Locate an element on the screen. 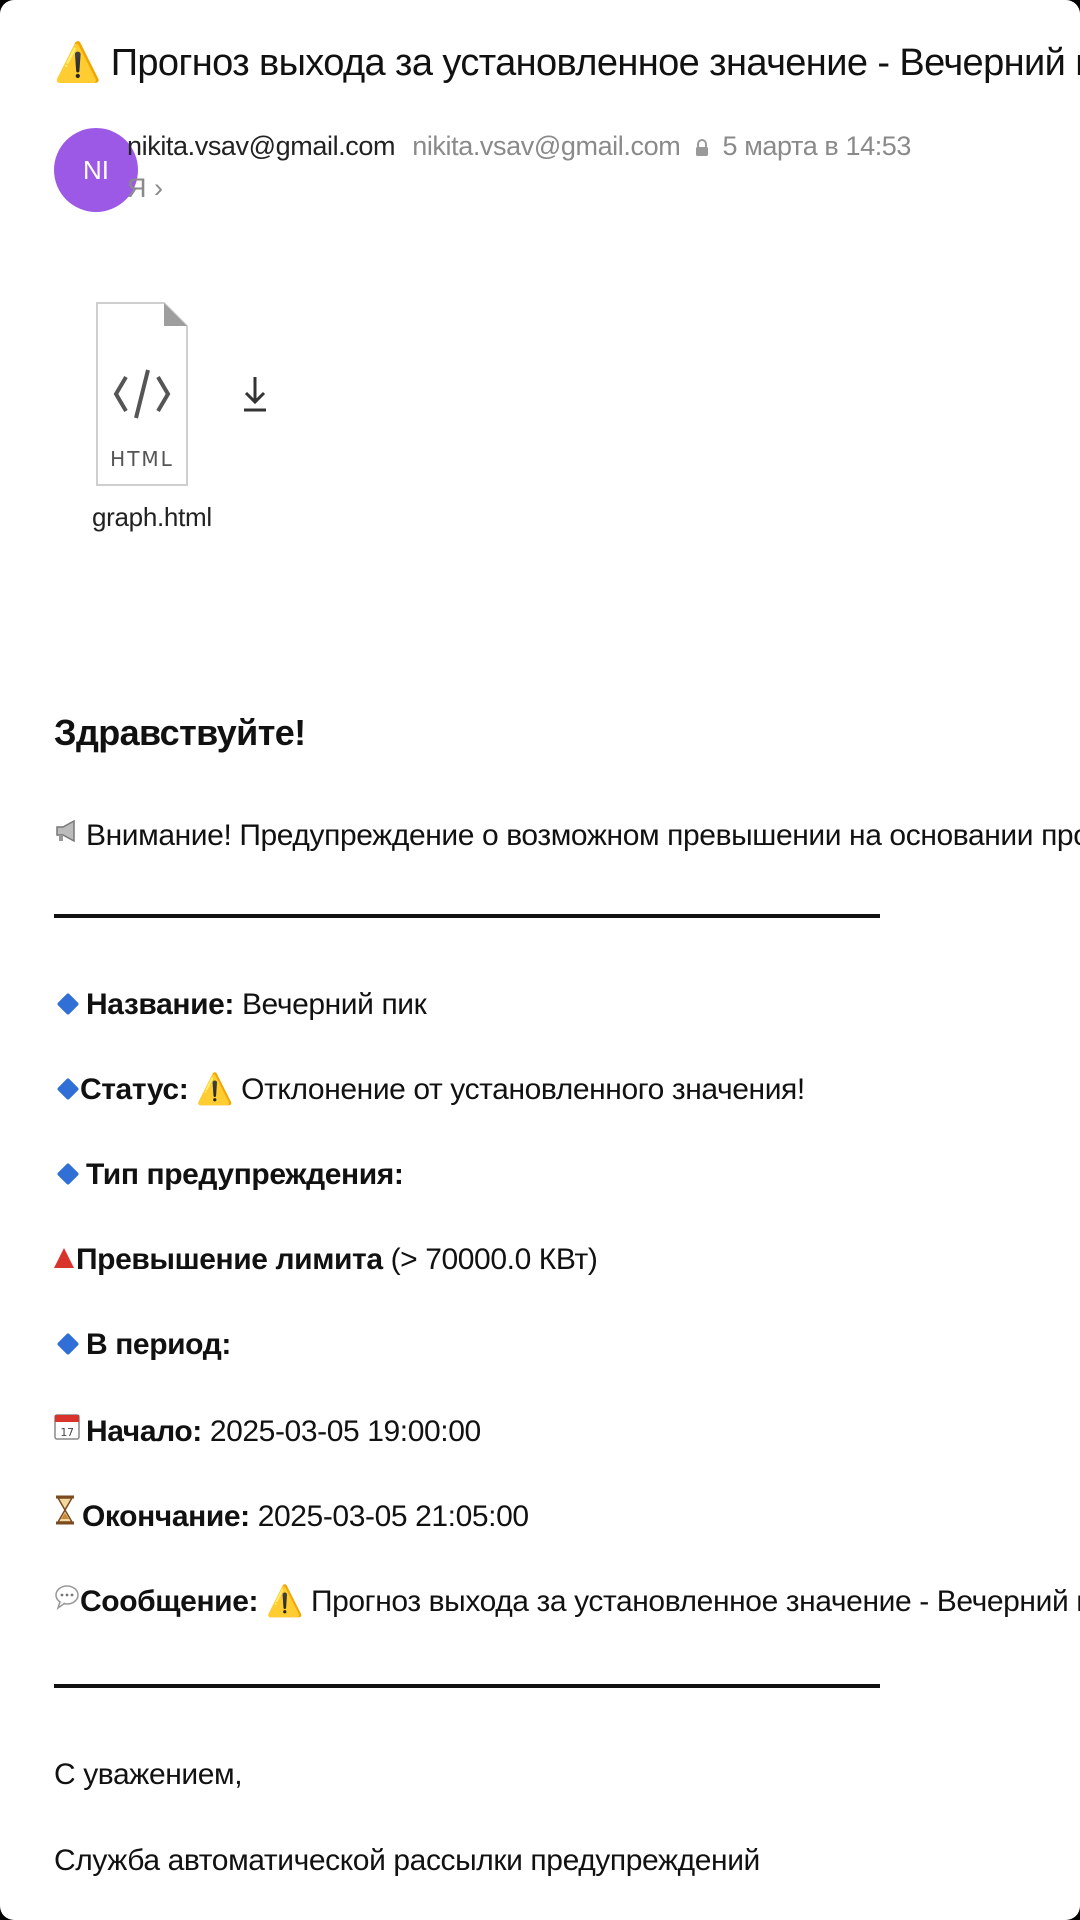 The height and width of the screenshot is (1920, 1080). svg-text: 17 is located at coordinates (67, 1432).